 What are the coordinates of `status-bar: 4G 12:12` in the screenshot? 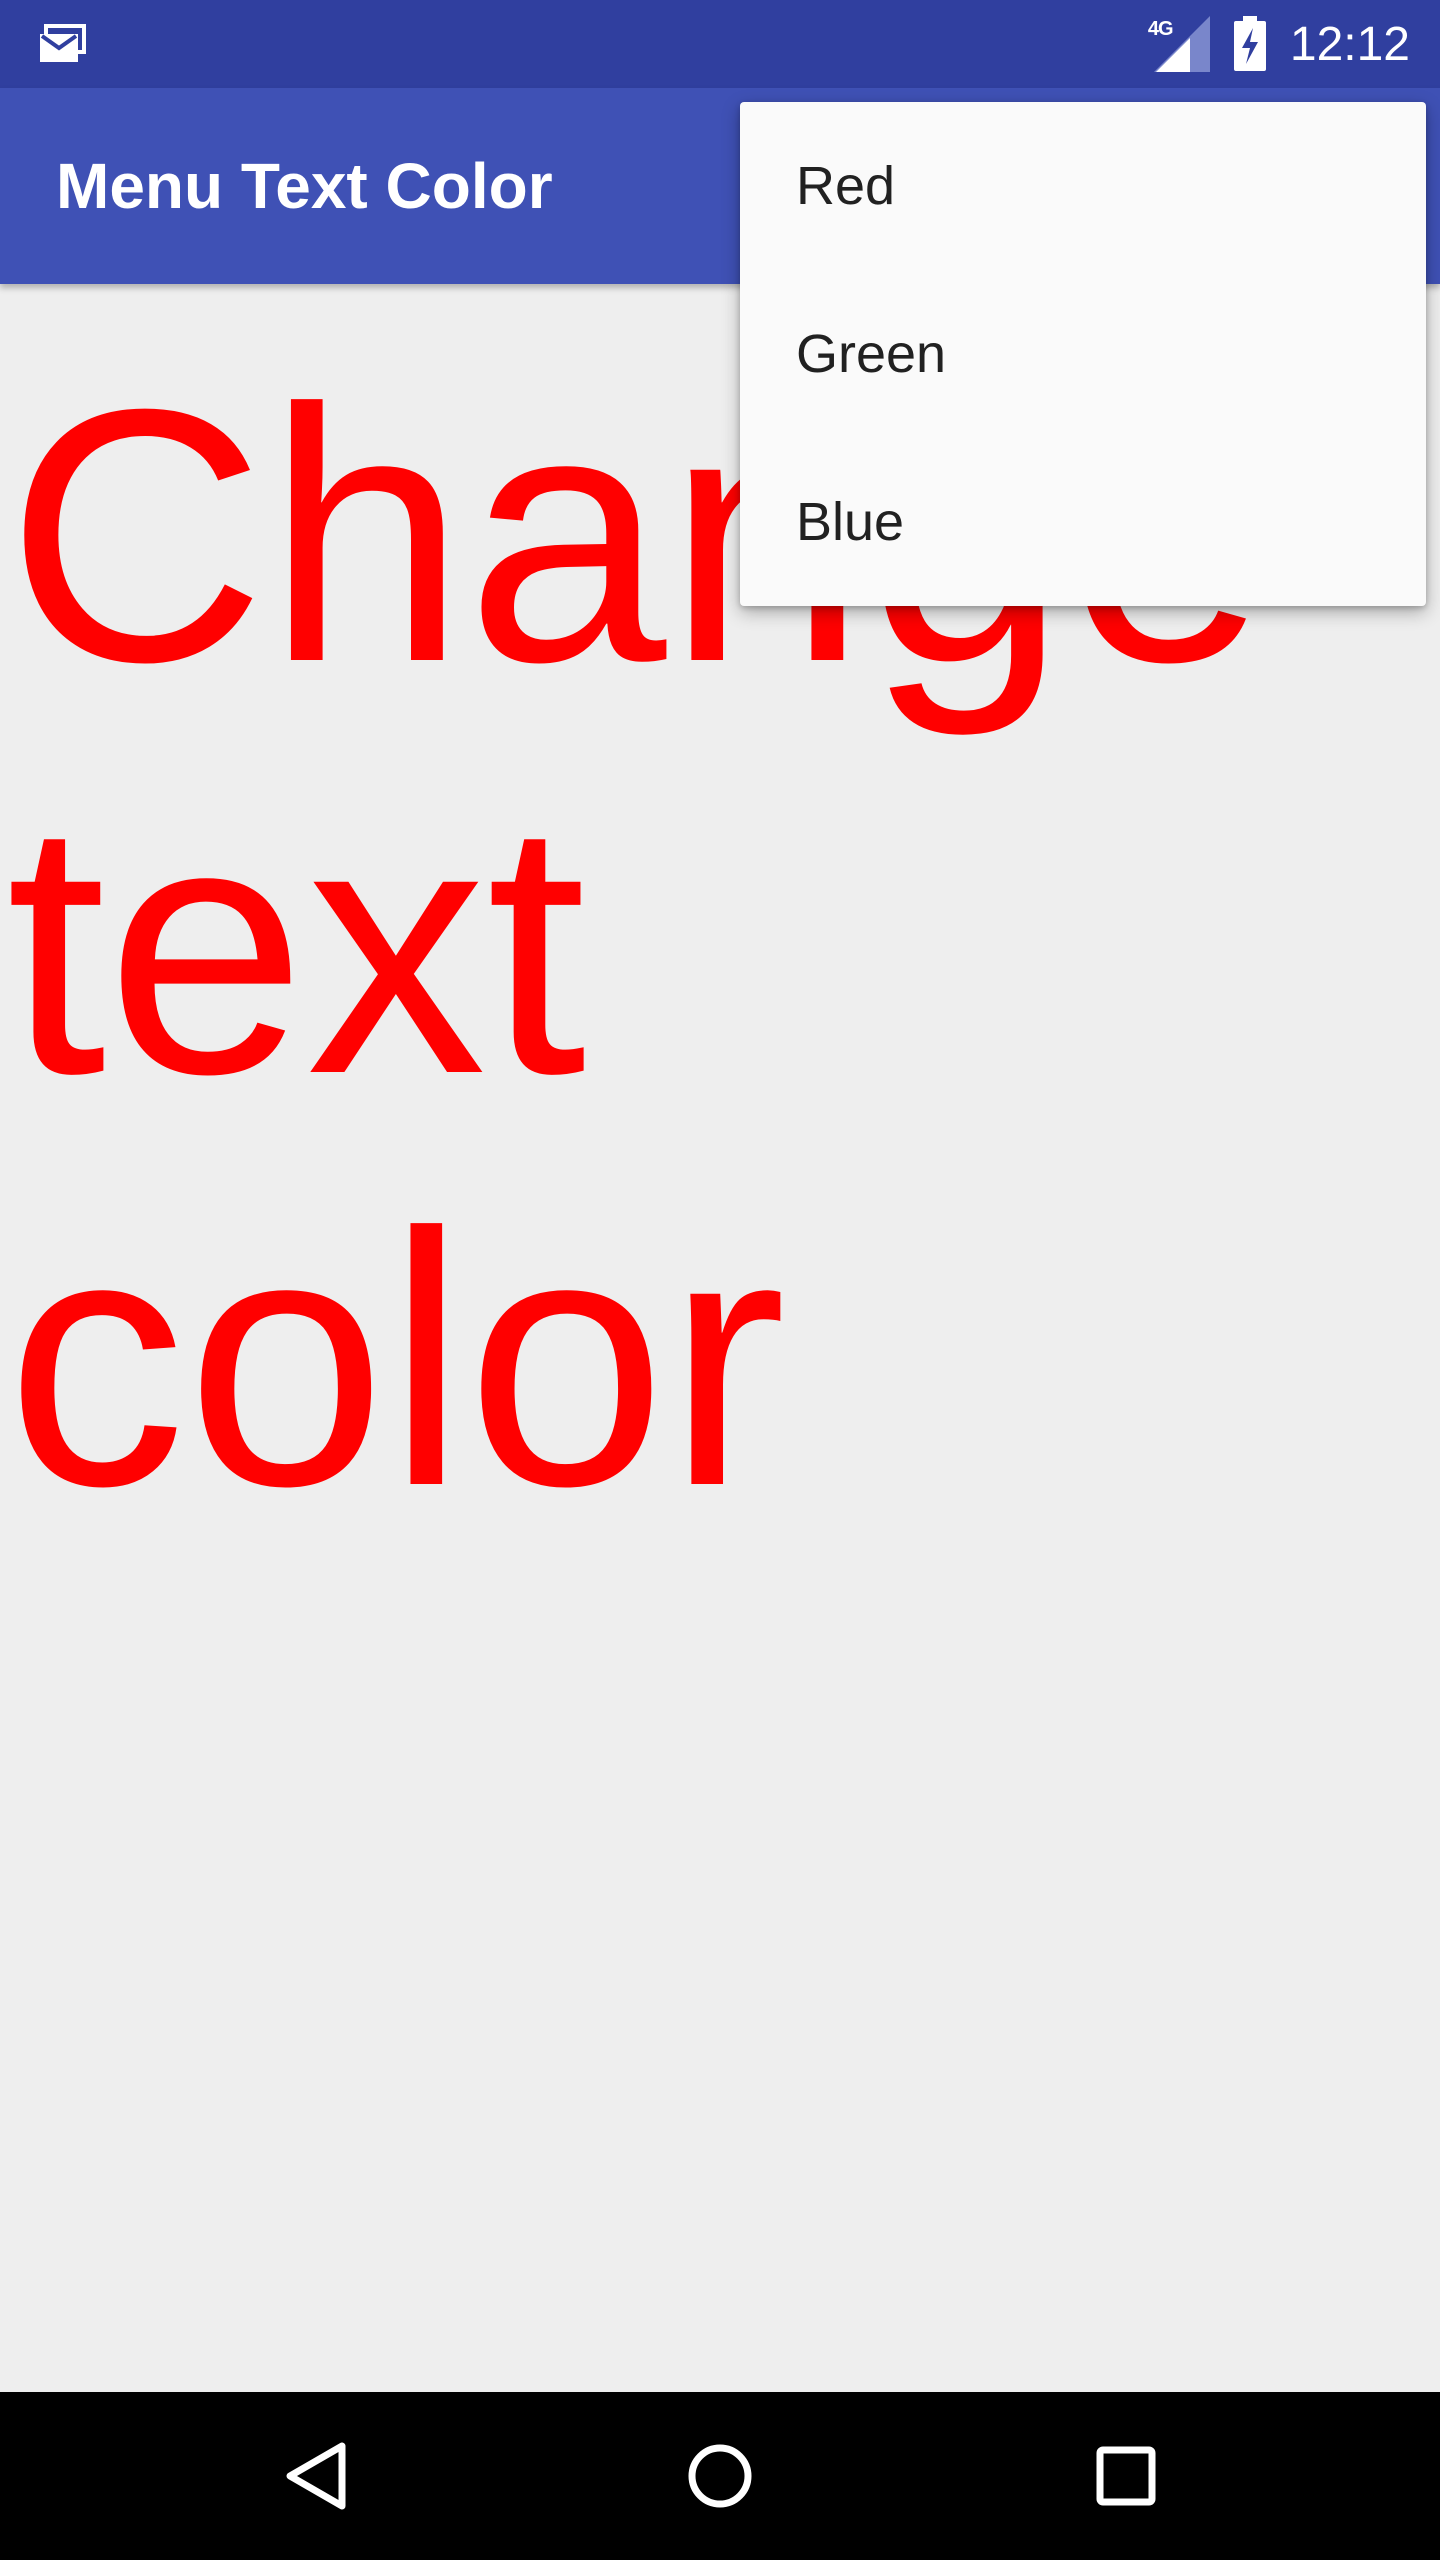 It's located at (720, 44).